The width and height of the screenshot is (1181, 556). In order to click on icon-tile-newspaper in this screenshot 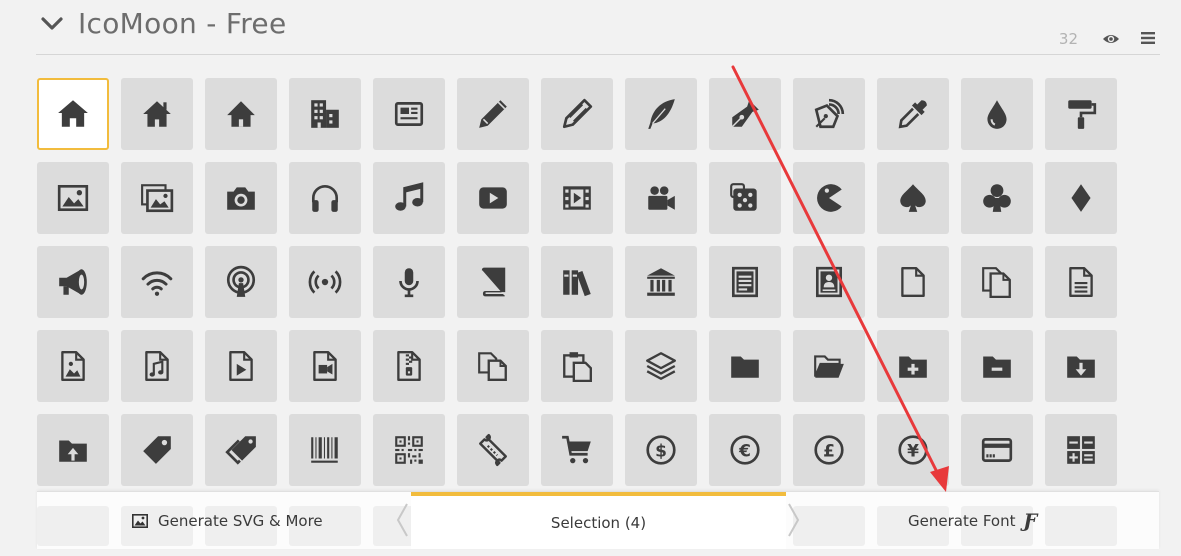, I will do `click(409, 114)`.